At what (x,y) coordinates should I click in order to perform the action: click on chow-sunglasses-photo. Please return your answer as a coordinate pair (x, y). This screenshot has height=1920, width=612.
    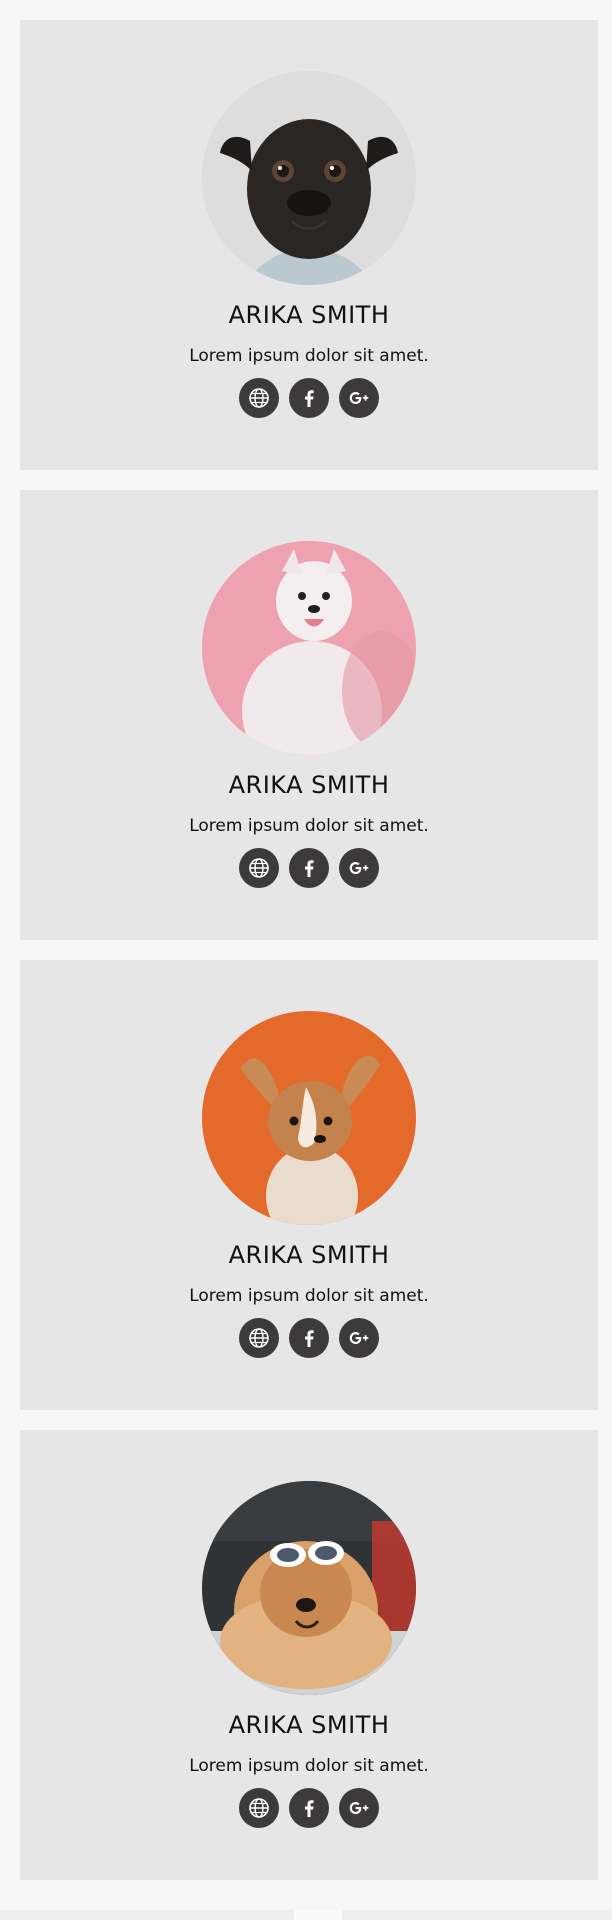
    Looking at the image, I should click on (309, 1588).